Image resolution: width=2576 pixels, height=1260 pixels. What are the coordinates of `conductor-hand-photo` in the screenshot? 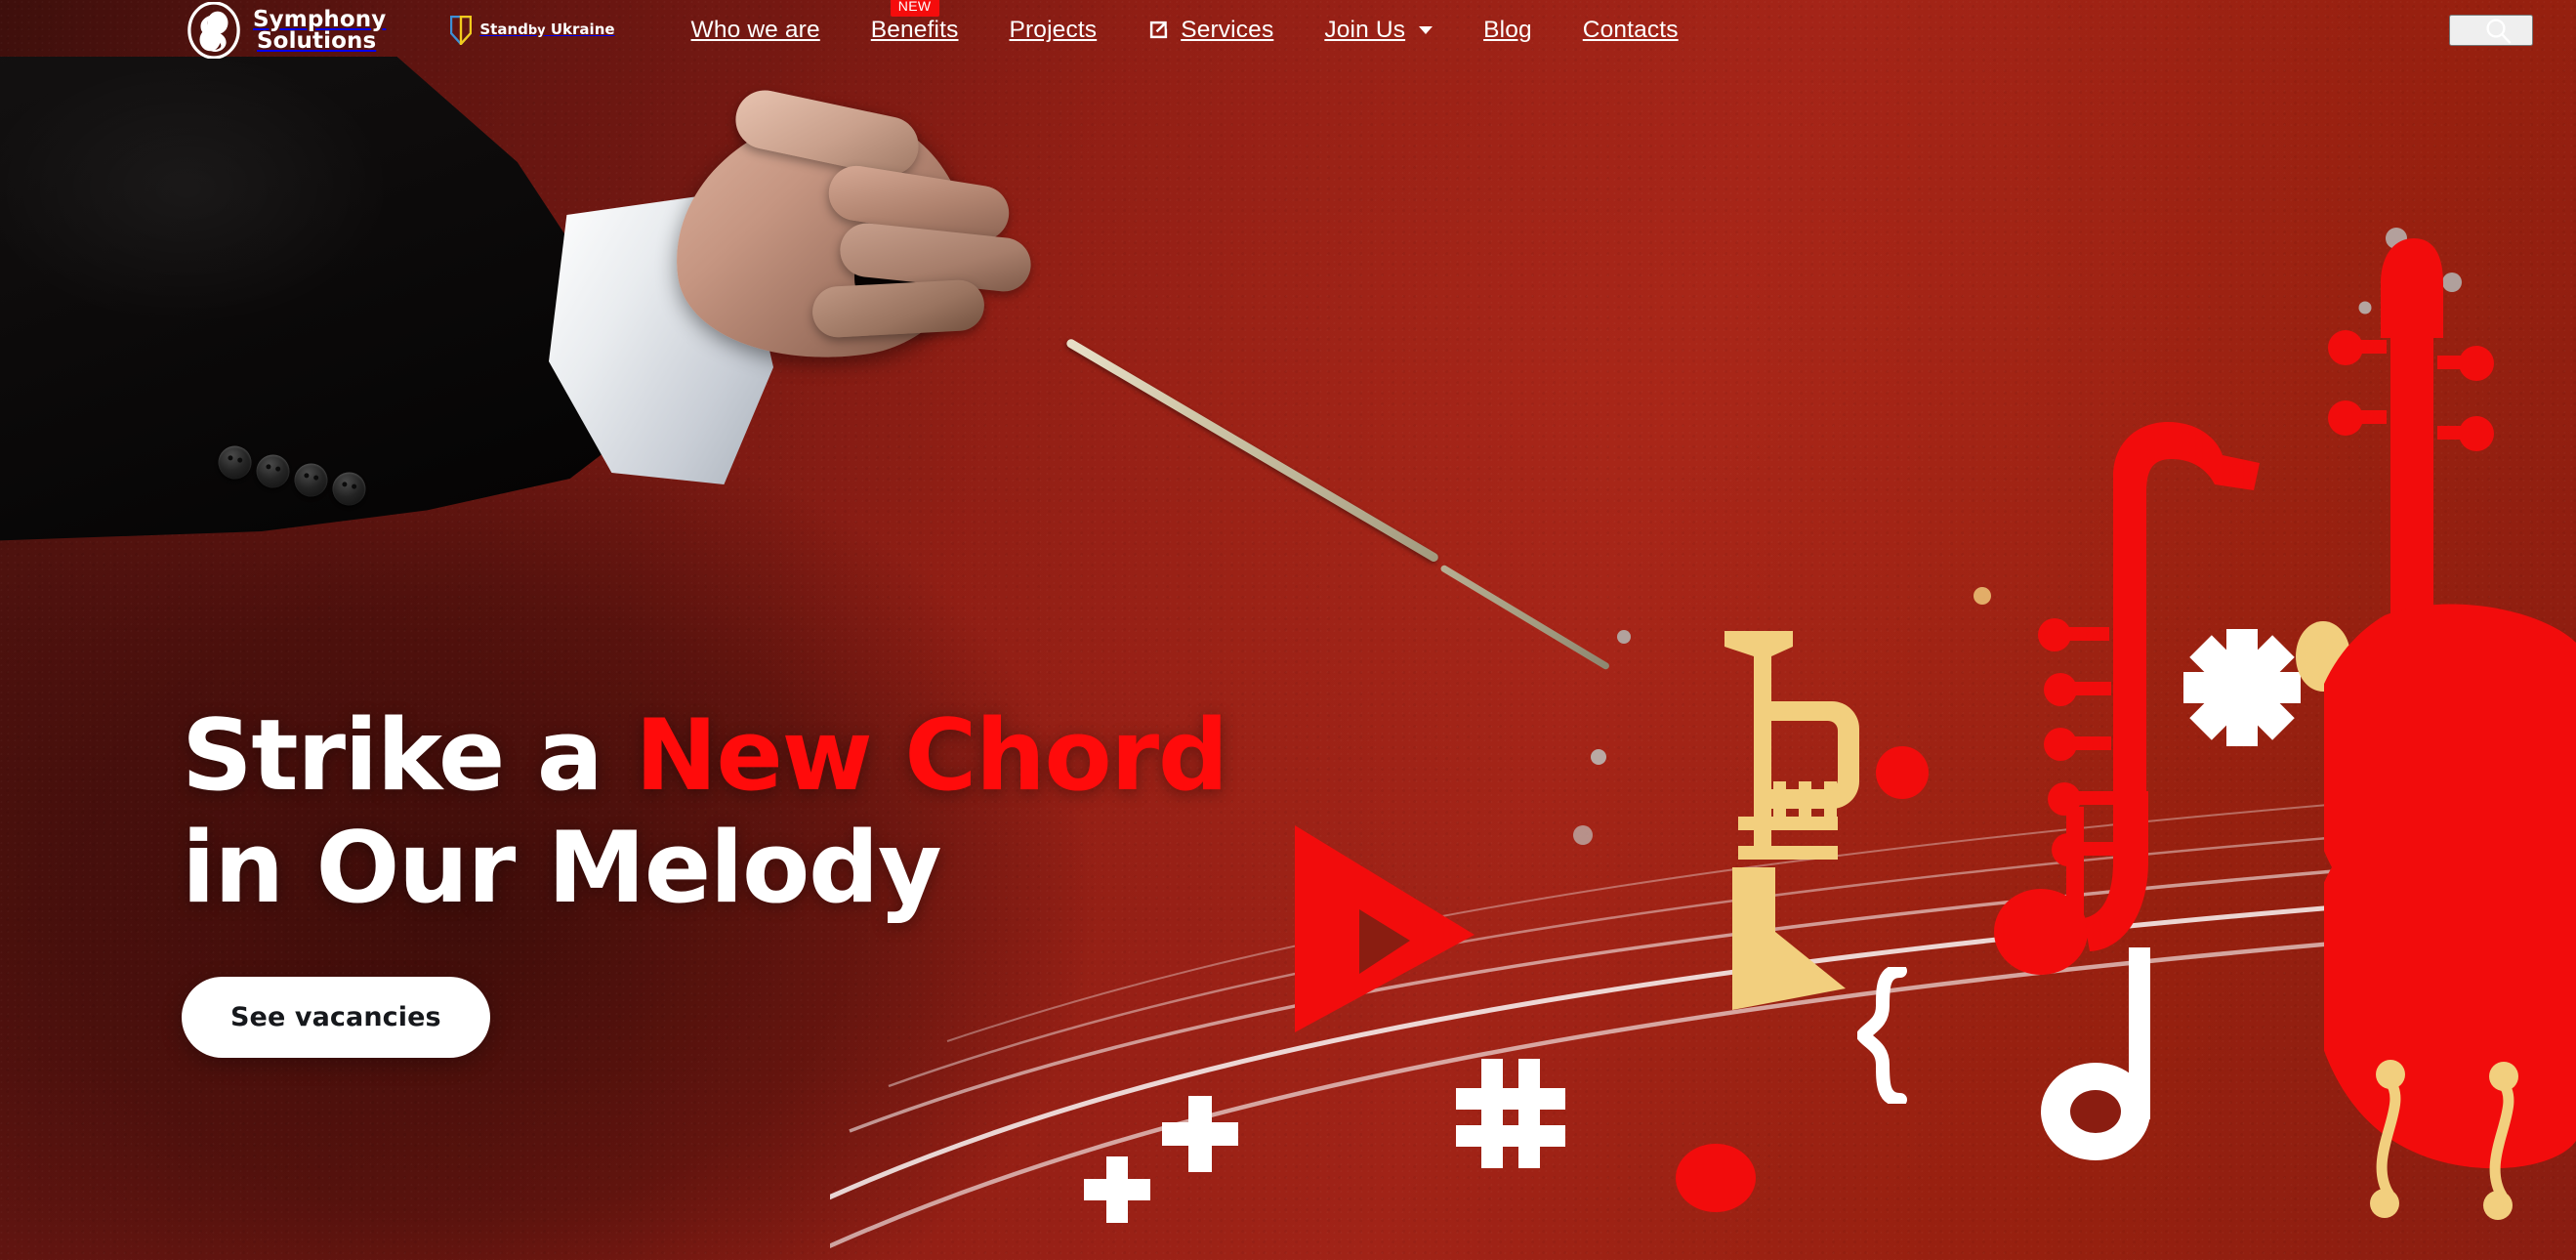 It's located at (871, 252).